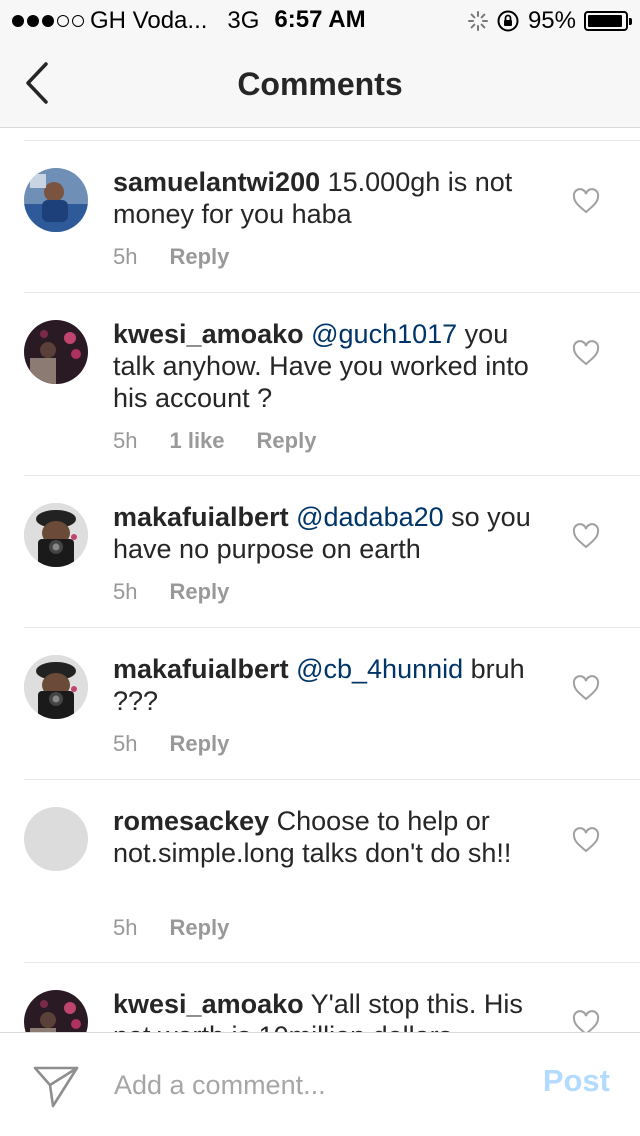 This screenshot has height=1136, width=640. I want to click on battery-level, so click(605, 21).